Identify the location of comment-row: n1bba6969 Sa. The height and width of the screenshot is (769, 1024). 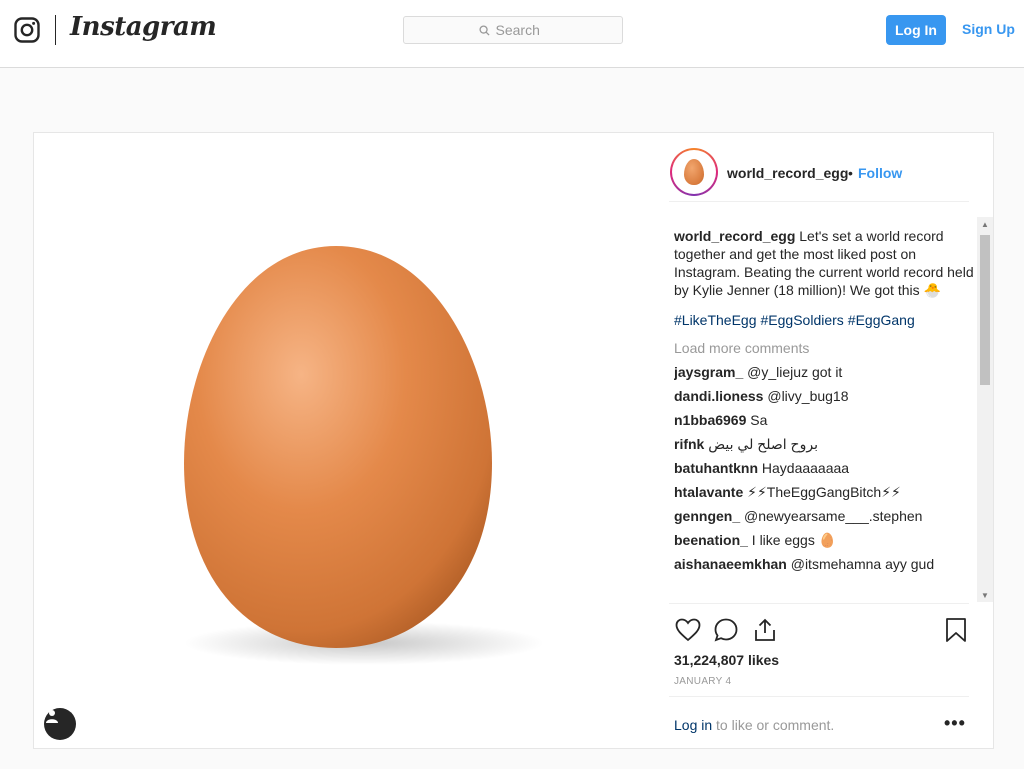
(824, 420).